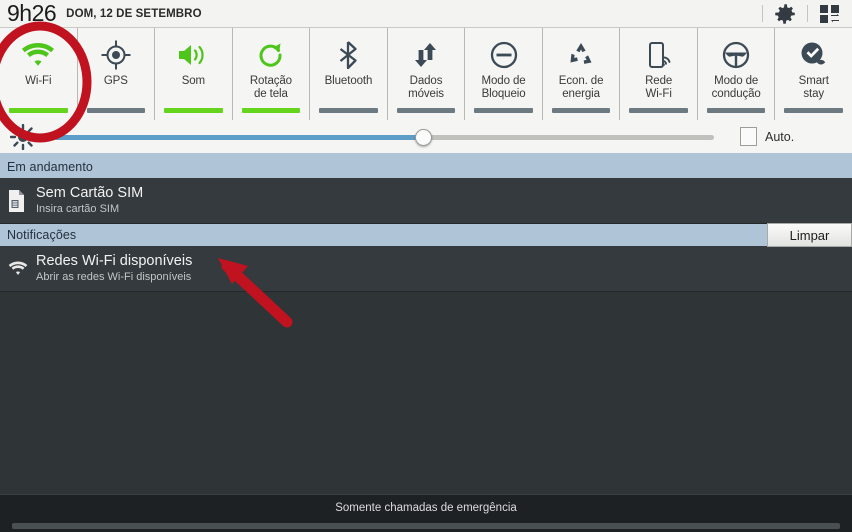 This screenshot has width=852, height=532. I want to click on brightness-slider, so click(384, 137).